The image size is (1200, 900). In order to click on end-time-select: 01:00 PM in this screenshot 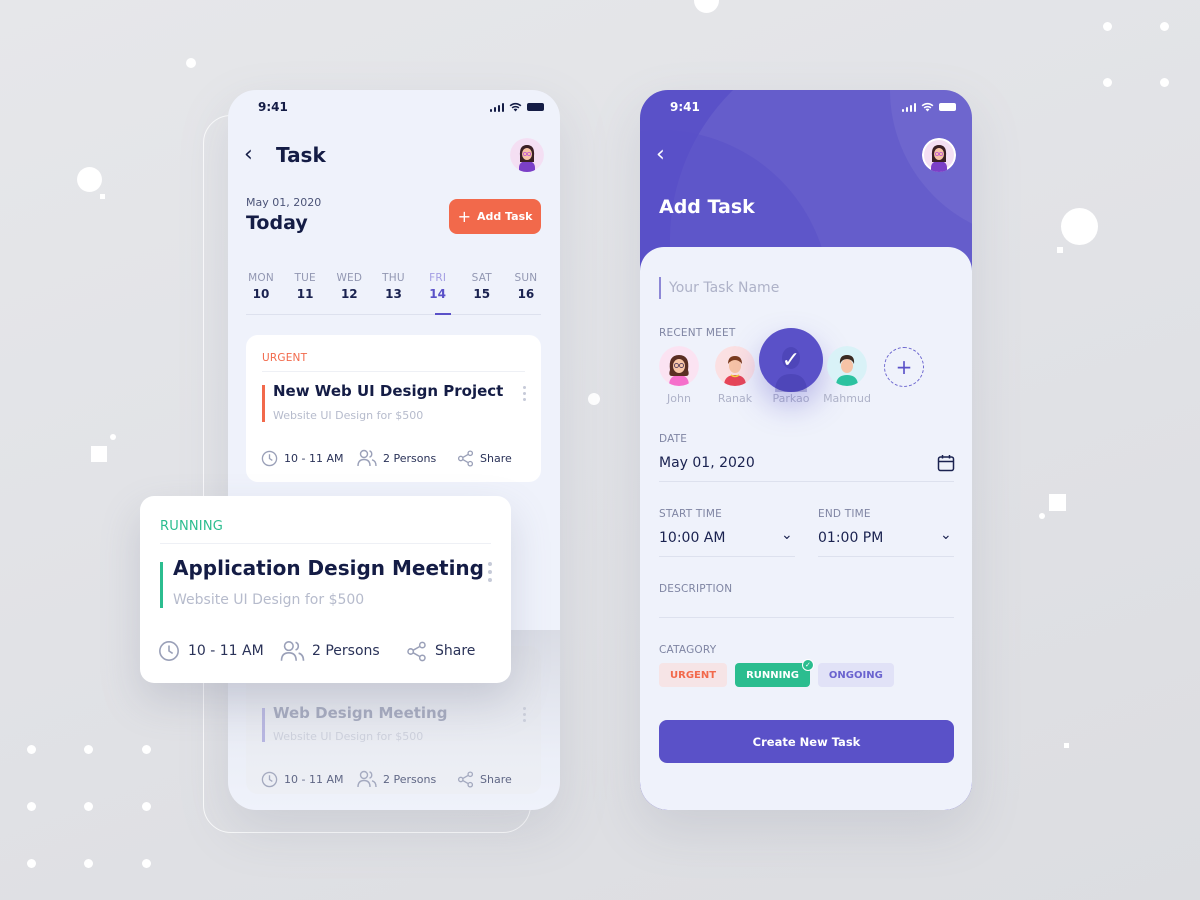, I will do `click(850, 538)`.